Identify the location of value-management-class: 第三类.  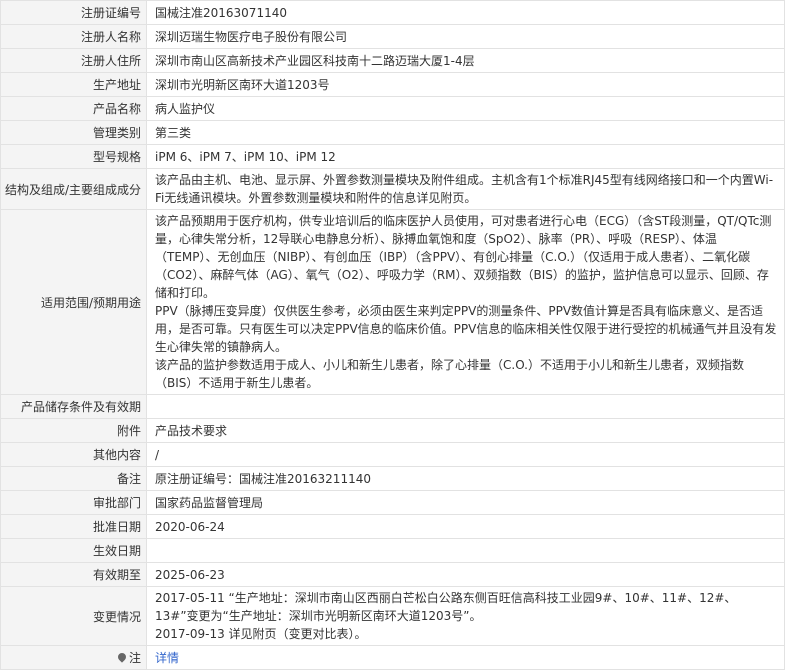
(465, 132).